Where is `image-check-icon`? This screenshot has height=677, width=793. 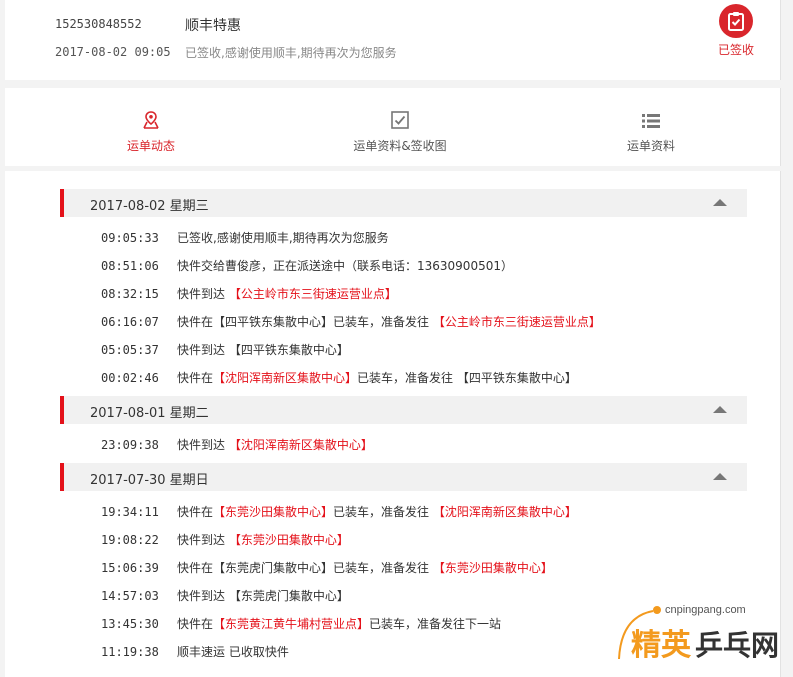 image-check-icon is located at coordinates (400, 119).